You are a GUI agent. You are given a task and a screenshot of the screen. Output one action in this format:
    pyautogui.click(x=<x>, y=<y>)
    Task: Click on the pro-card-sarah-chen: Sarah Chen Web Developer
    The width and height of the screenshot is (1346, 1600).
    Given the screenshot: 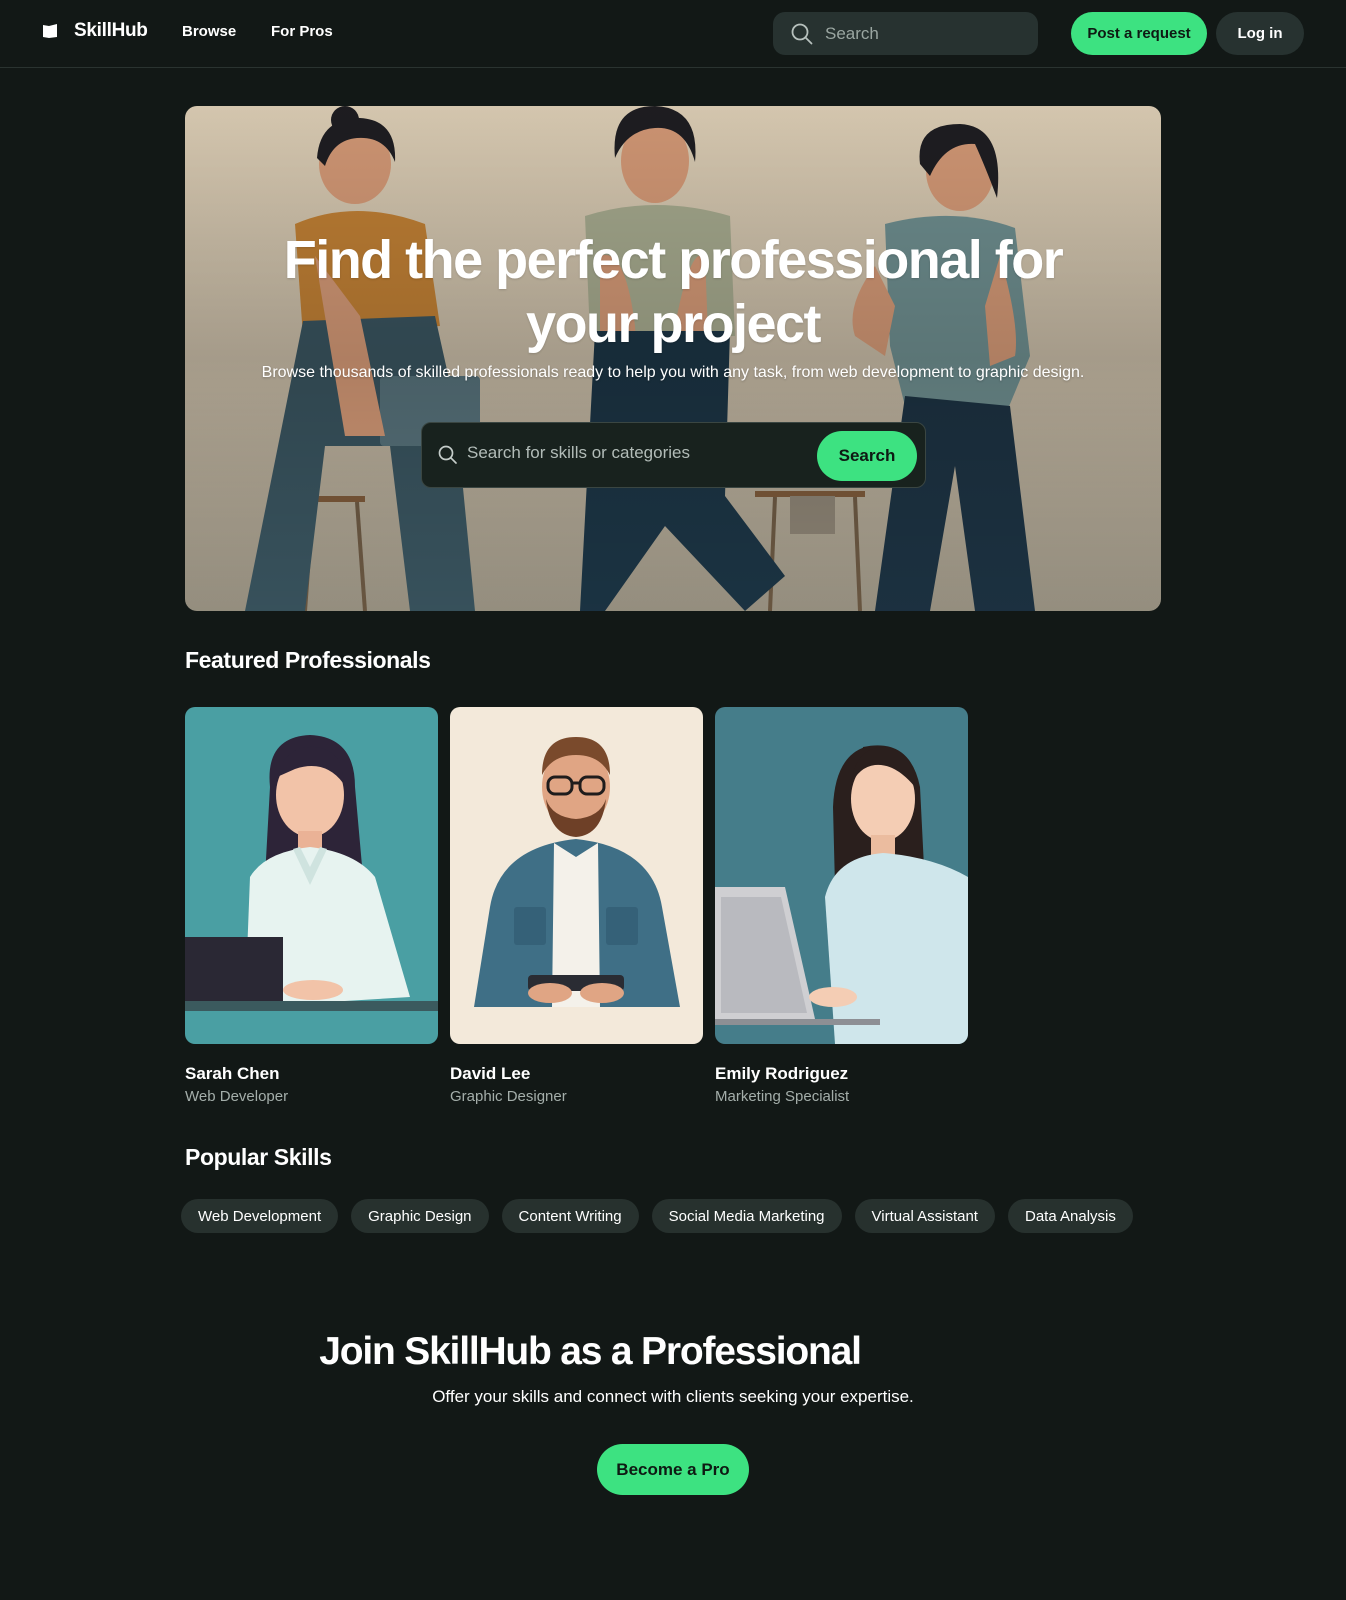 What is the action you would take?
    pyautogui.click(x=311, y=906)
    